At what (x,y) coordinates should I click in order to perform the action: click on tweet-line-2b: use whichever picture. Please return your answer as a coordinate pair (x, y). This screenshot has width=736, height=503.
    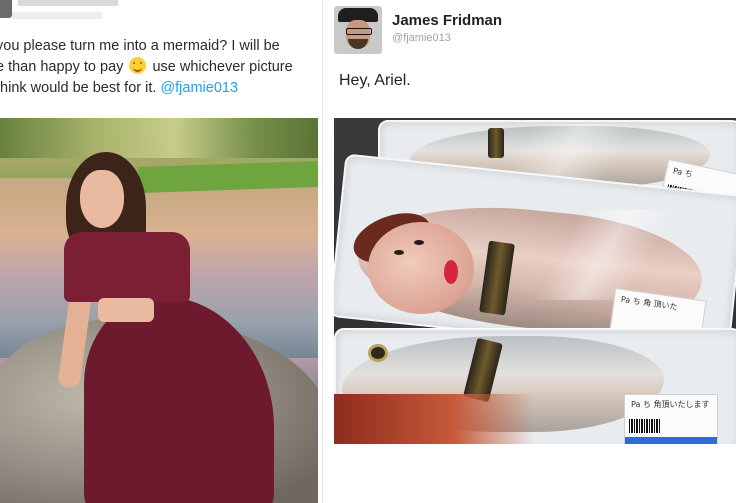
    Looking at the image, I should click on (222, 67).